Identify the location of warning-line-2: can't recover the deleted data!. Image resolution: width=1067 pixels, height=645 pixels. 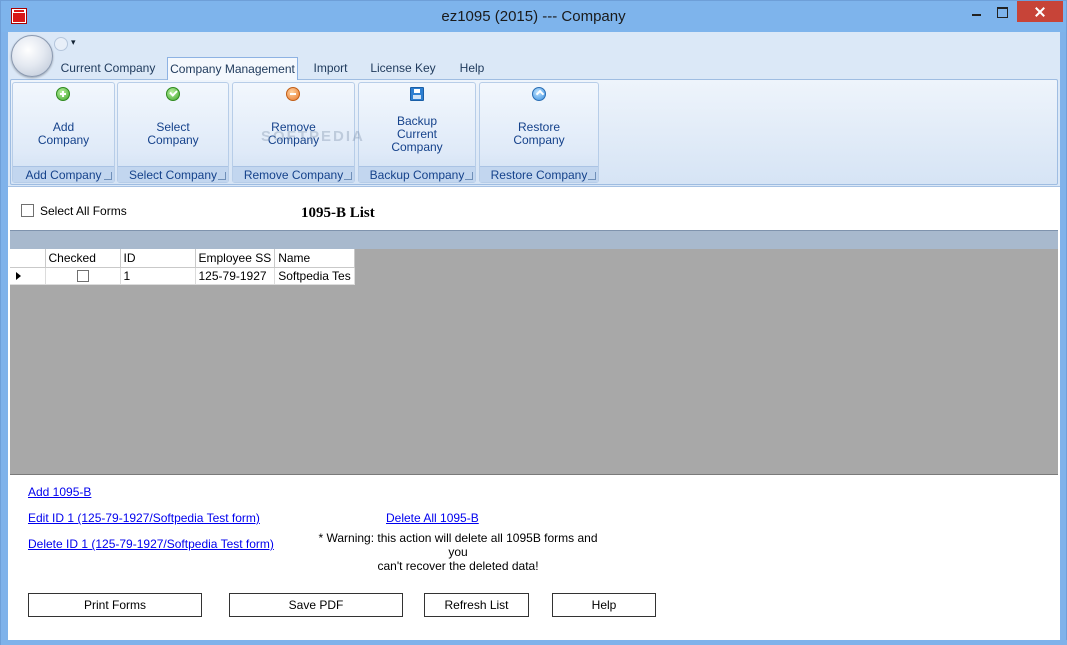
(458, 566).